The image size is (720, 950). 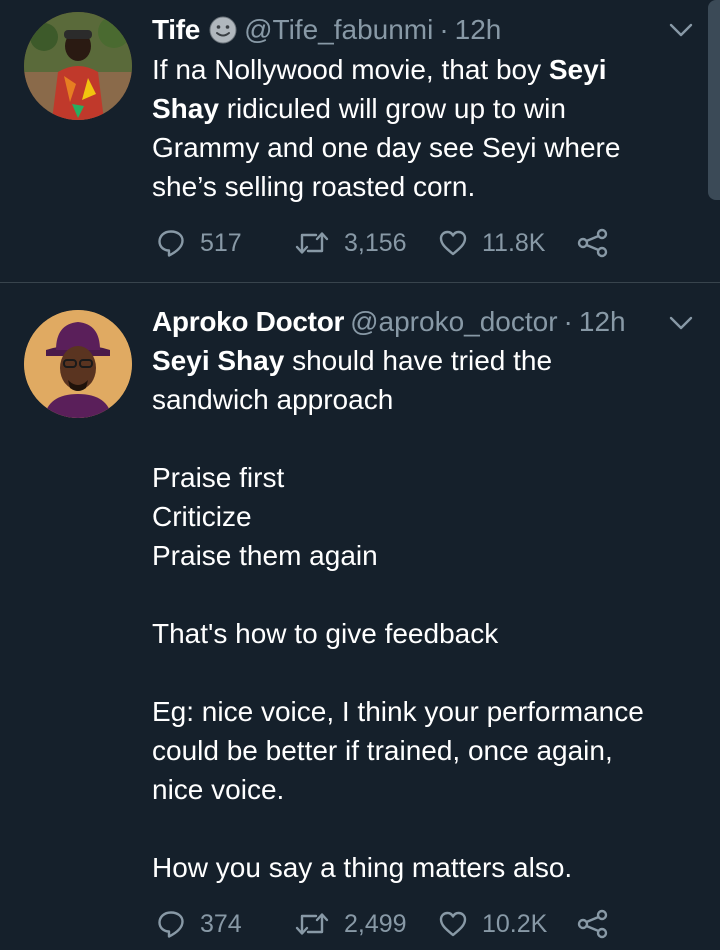 What do you see at coordinates (515, 923) in the screenshot?
I see `like-count: 10.2K` at bounding box center [515, 923].